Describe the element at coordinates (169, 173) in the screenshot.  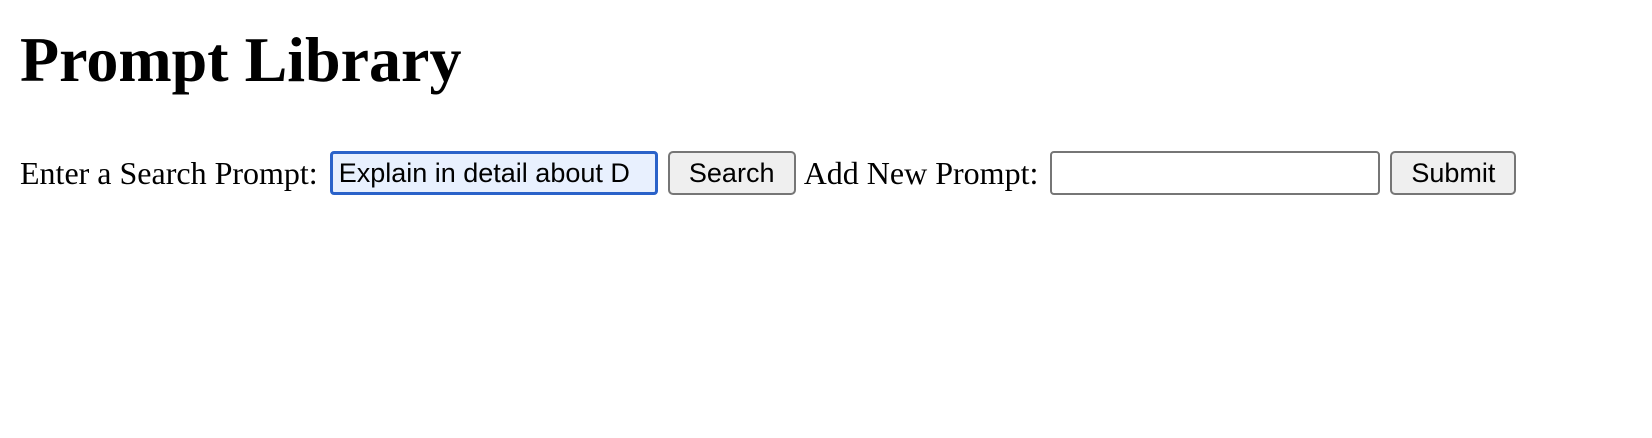
I see `search-prompt-label: Enter a Search Prompt:` at that location.